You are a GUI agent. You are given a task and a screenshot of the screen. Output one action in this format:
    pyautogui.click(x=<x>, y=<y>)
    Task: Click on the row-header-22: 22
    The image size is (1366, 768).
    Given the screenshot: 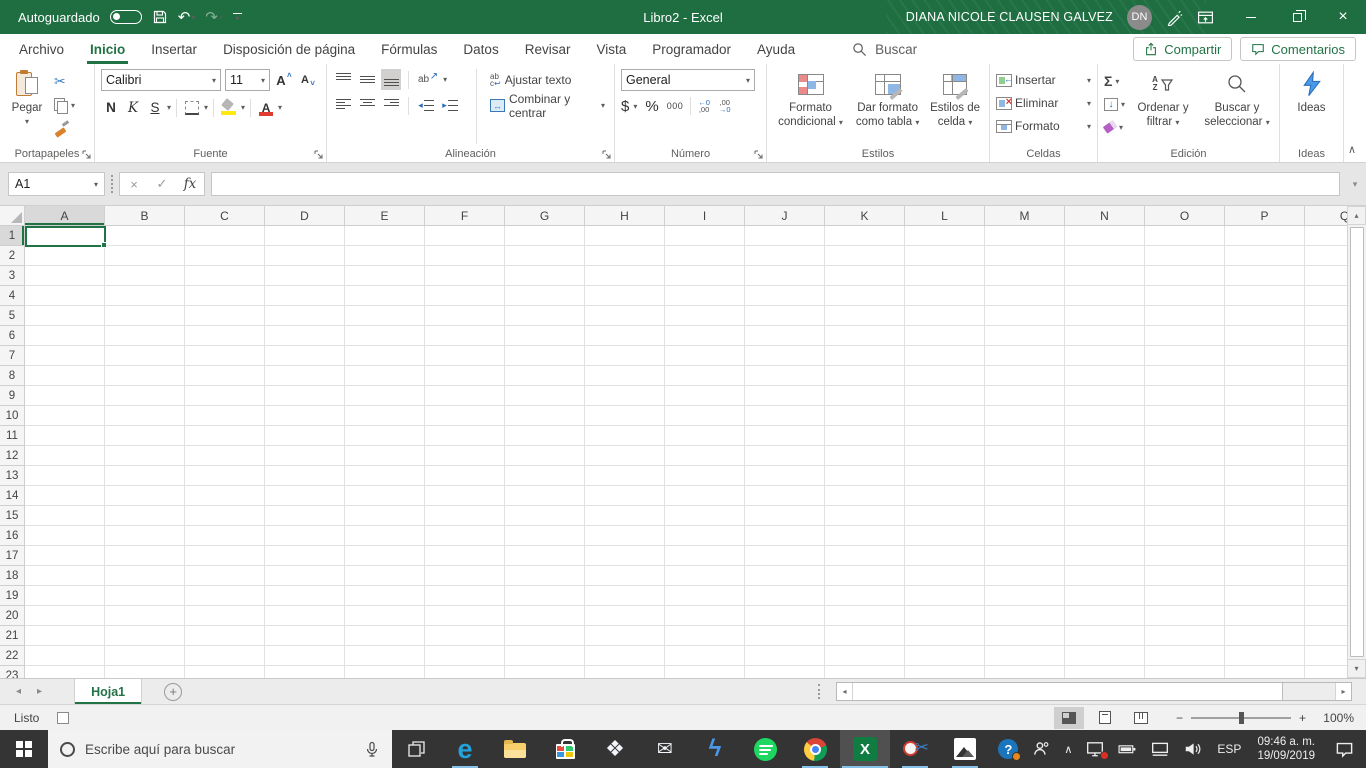 What is the action you would take?
    pyautogui.click(x=12, y=656)
    